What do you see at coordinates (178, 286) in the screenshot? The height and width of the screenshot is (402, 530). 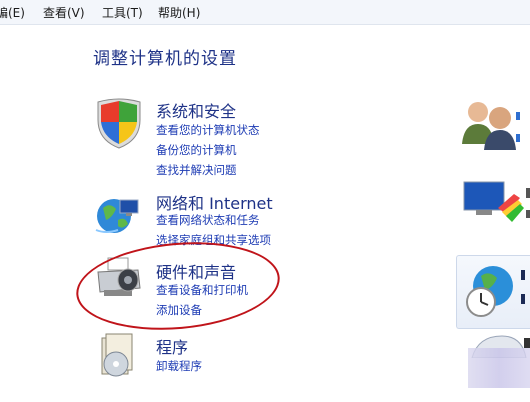 I see `annotation-circle` at bounding box center [178, 286].